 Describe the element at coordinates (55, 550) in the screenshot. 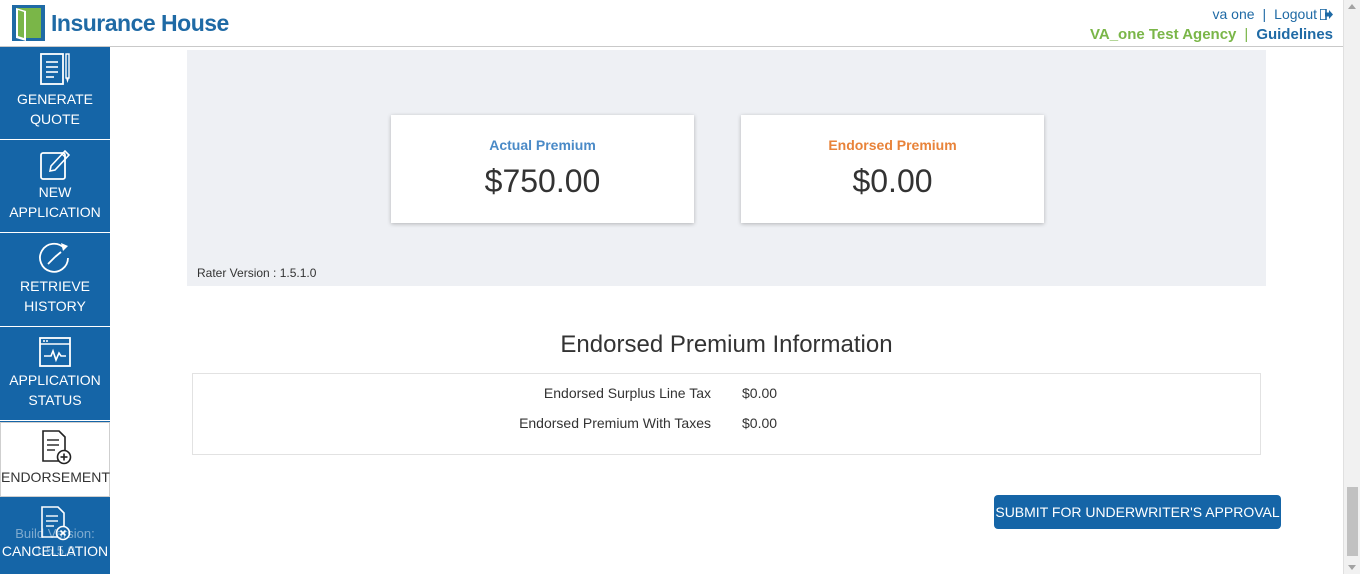

I see `build-version-number: 1.5.5.0` at that location.